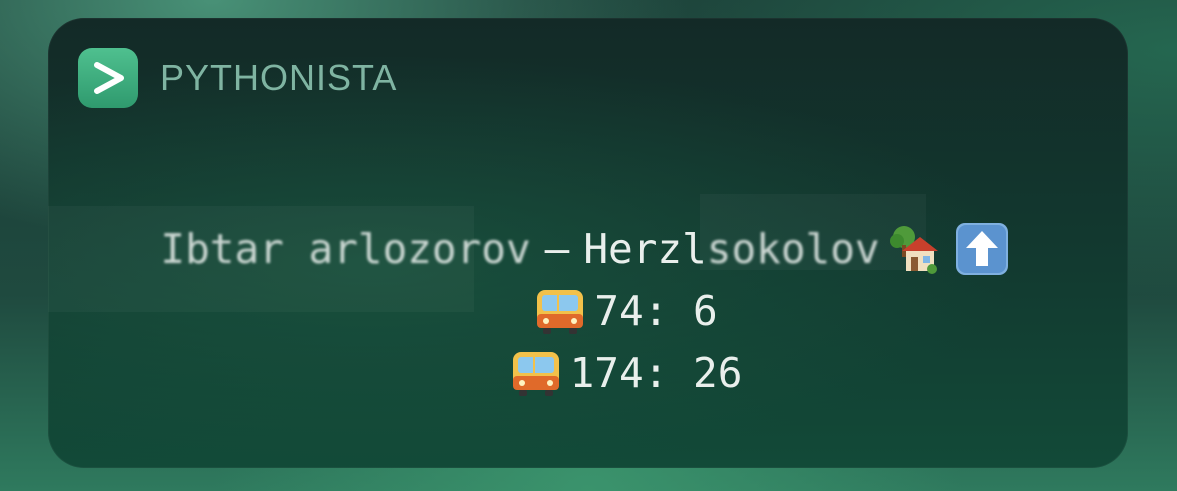 The height and width of the screenshot is (491, 1177). I want to click on bus-arrival-text: 174: 26, so click(656, 373).